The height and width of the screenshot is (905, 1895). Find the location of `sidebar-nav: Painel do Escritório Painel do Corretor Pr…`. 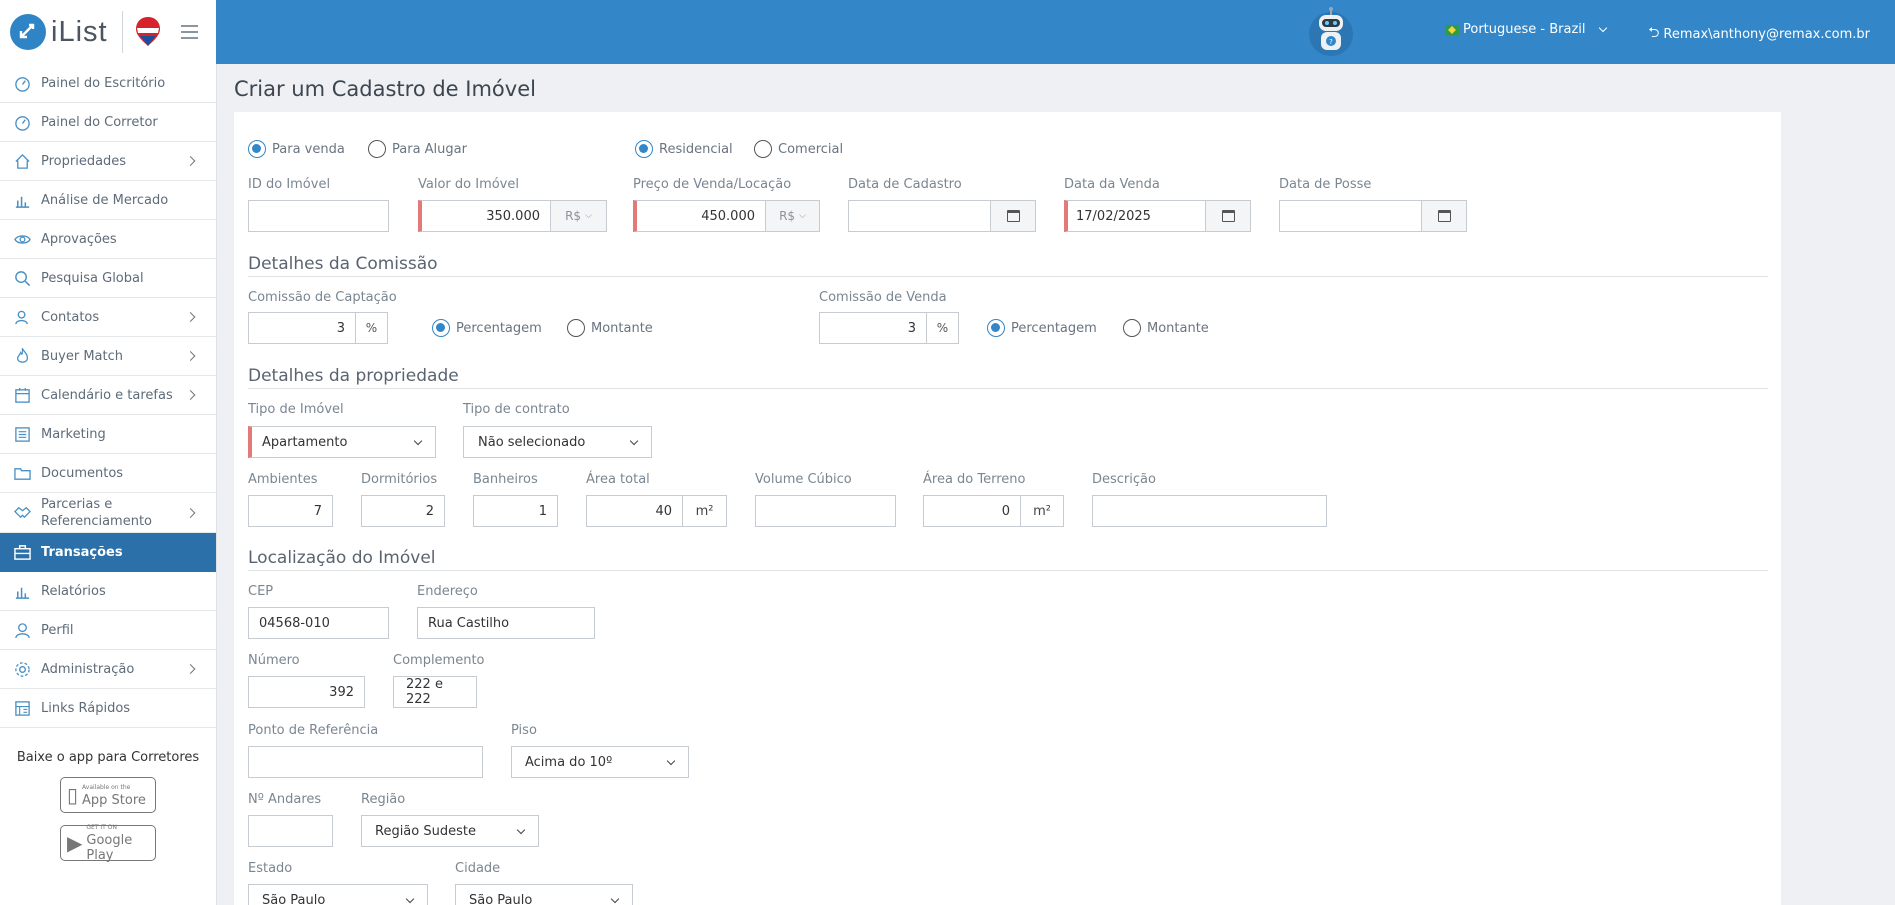

sidebar-nav: Painel do Escritório Painel do Corretor Pr… is located at coordinates (108, 396).